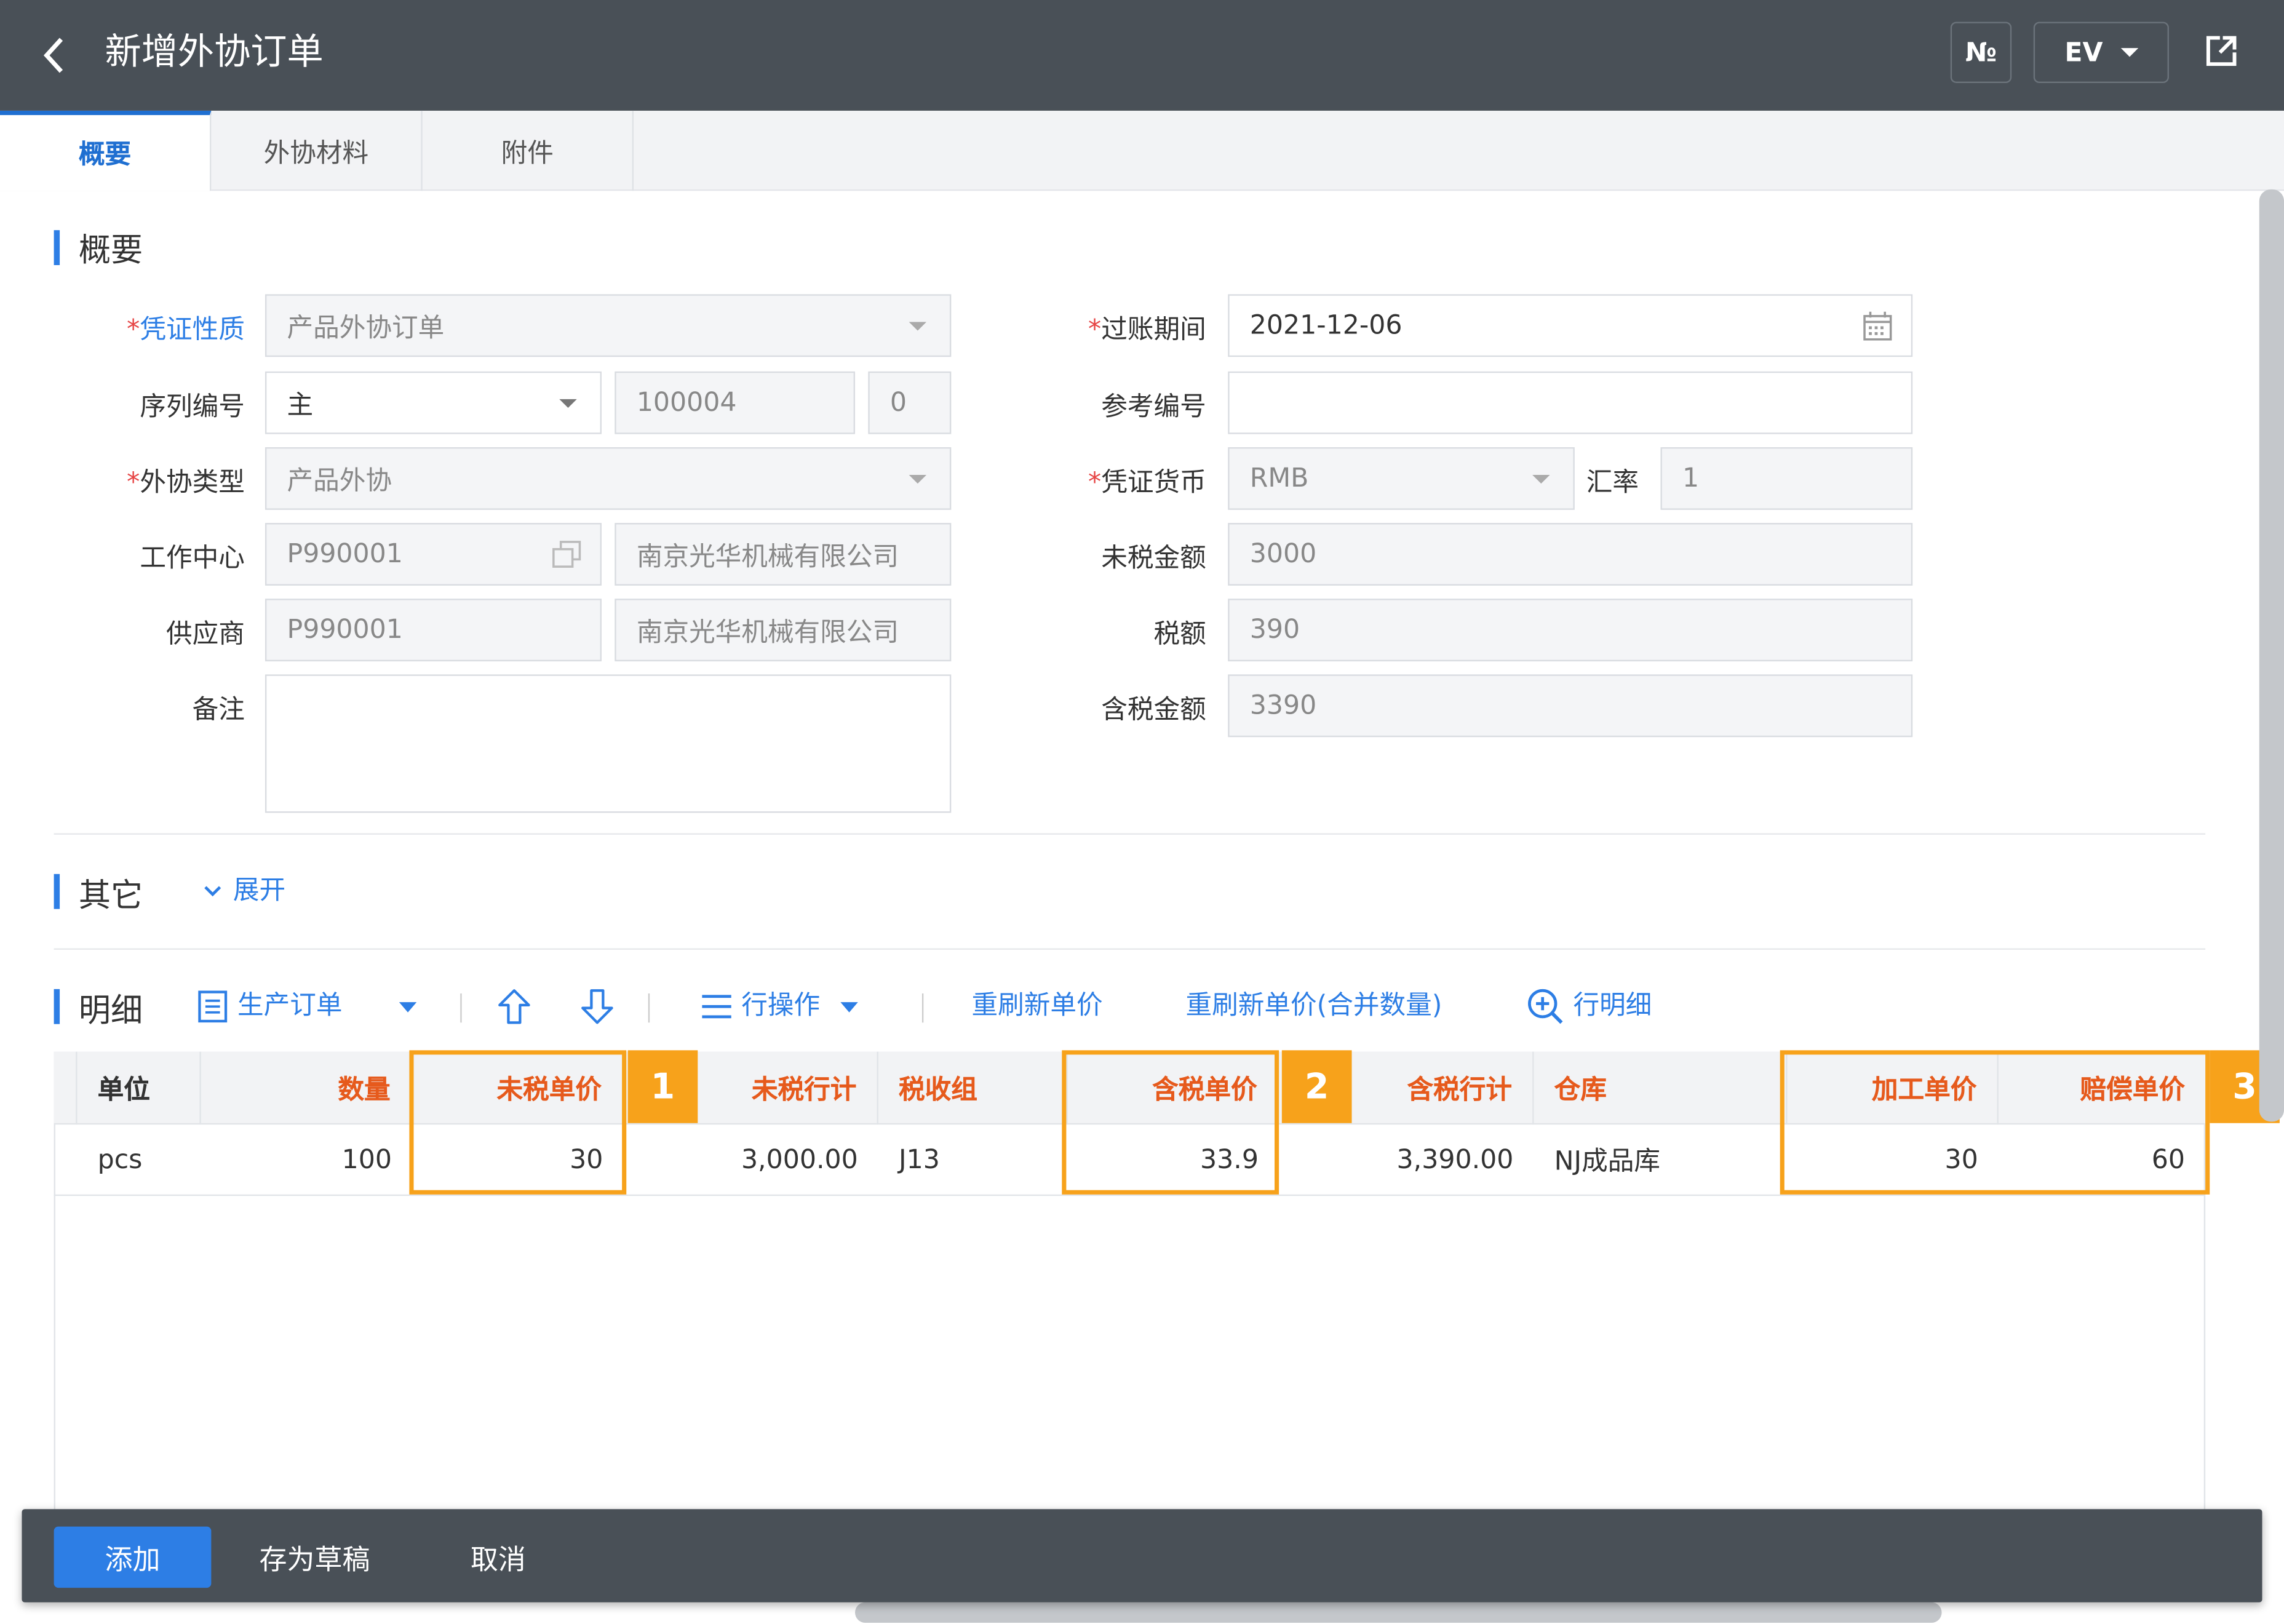 The height and width of the screenshot is (1624, 2284). Describe the element at coordinates (608, 325) in the screenshot. I see `voucher-type-select: 产品外协订单` at that location.